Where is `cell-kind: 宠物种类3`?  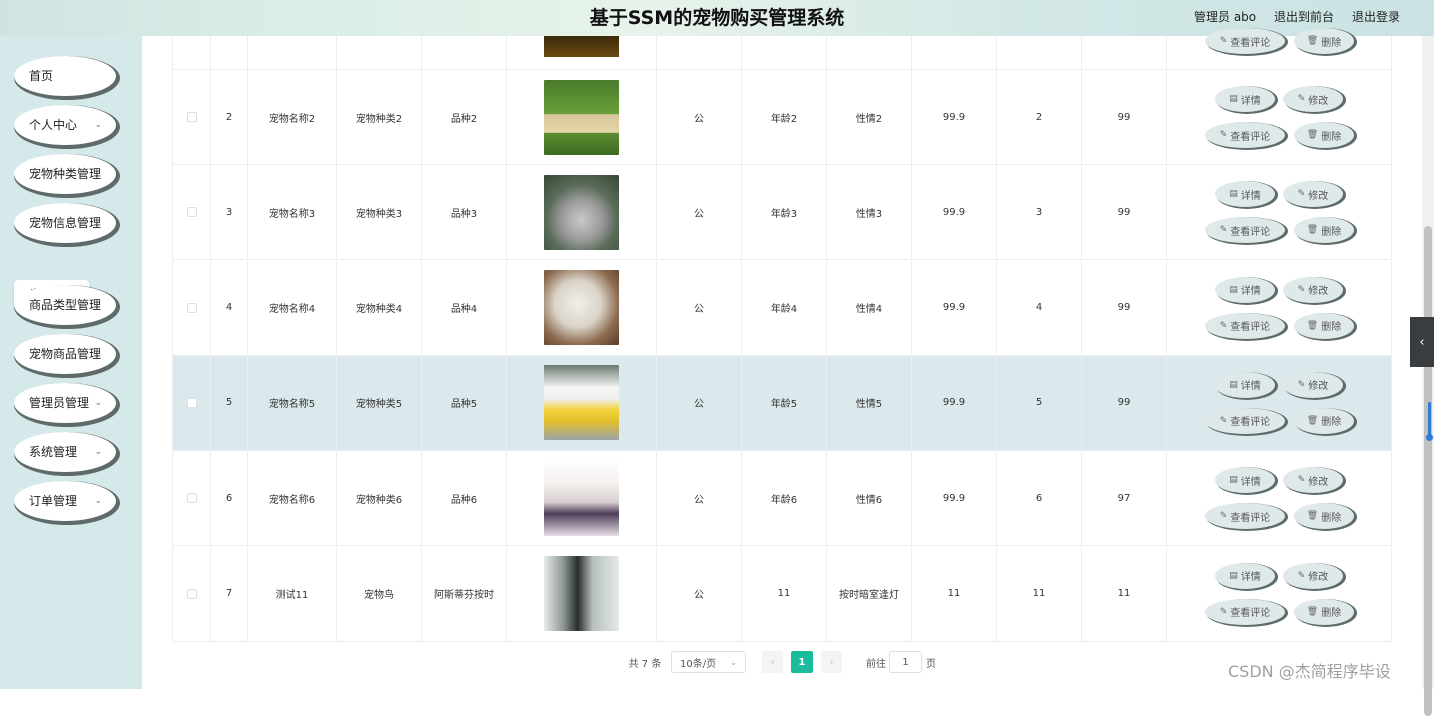 cell-kind: 宠物种类3 is located at coordinates (379, 212).